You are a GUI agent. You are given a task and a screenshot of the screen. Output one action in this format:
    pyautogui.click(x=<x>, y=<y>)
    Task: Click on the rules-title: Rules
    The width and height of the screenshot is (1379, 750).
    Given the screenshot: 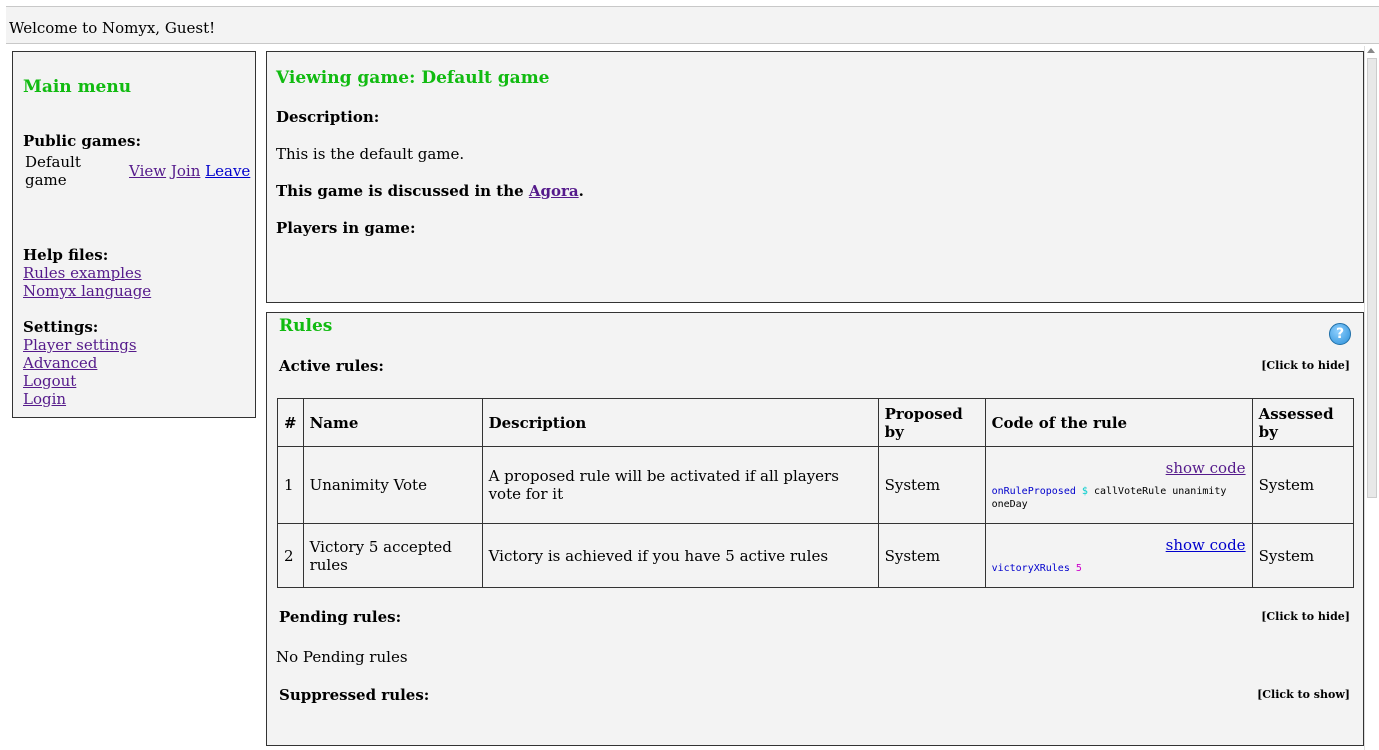 What is the action you would take?
    pyautogui.click(x=306, y=326)
    